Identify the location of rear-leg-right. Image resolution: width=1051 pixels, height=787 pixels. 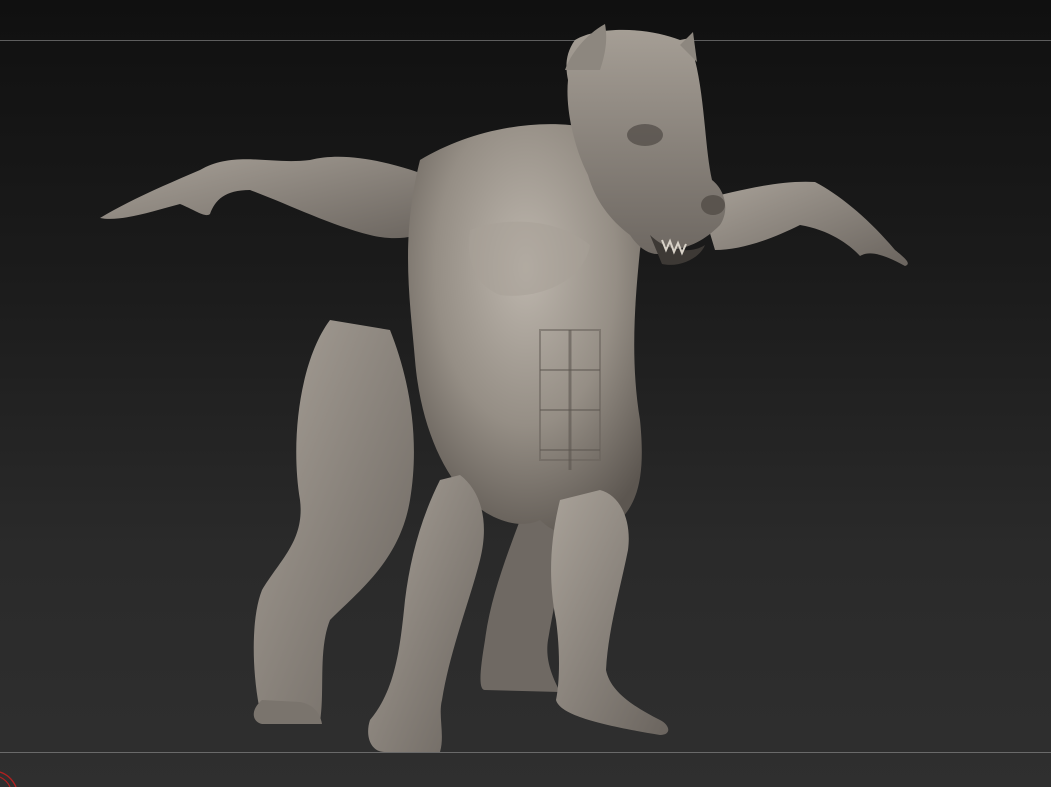
(521, 606).